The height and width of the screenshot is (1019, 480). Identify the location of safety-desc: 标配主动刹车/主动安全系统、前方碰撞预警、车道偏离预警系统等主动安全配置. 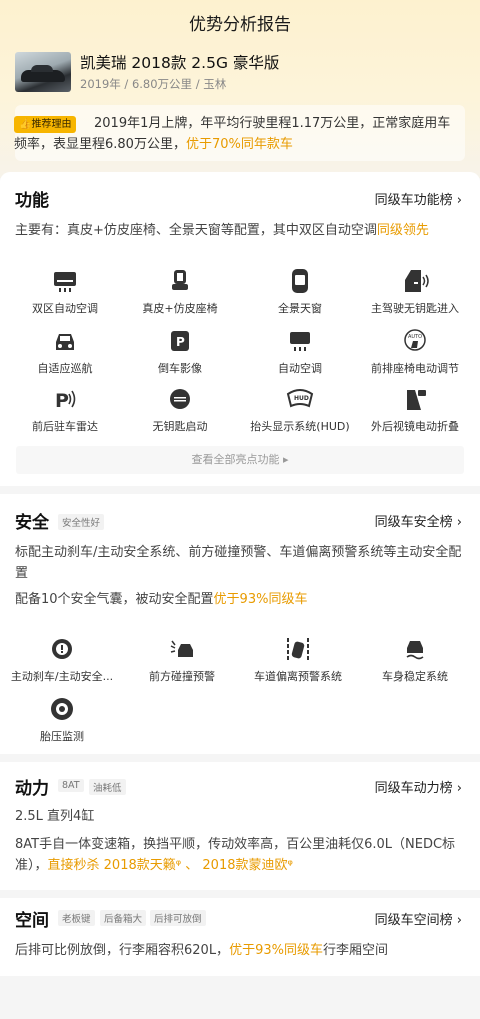
(238, 563).